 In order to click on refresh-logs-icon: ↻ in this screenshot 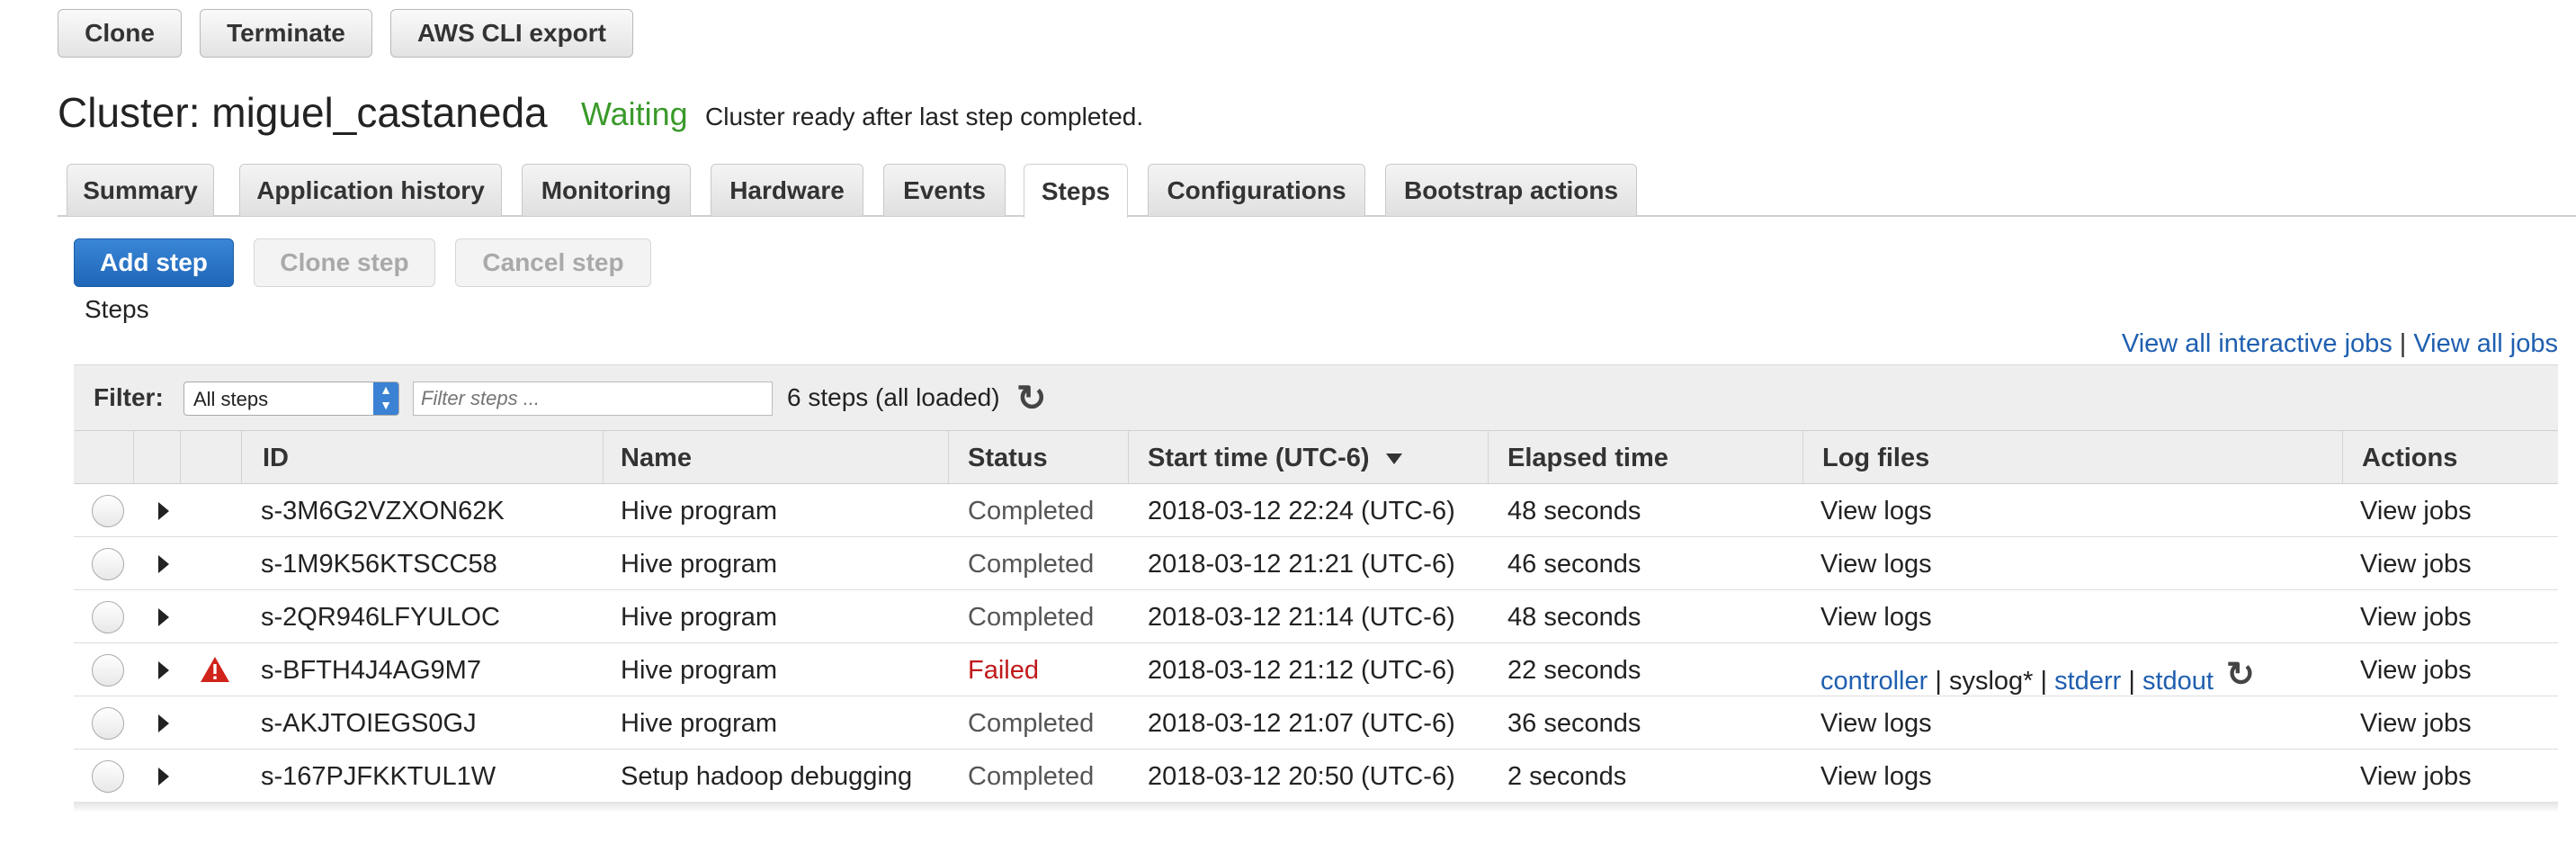, I will do `click(2240, 675)`.